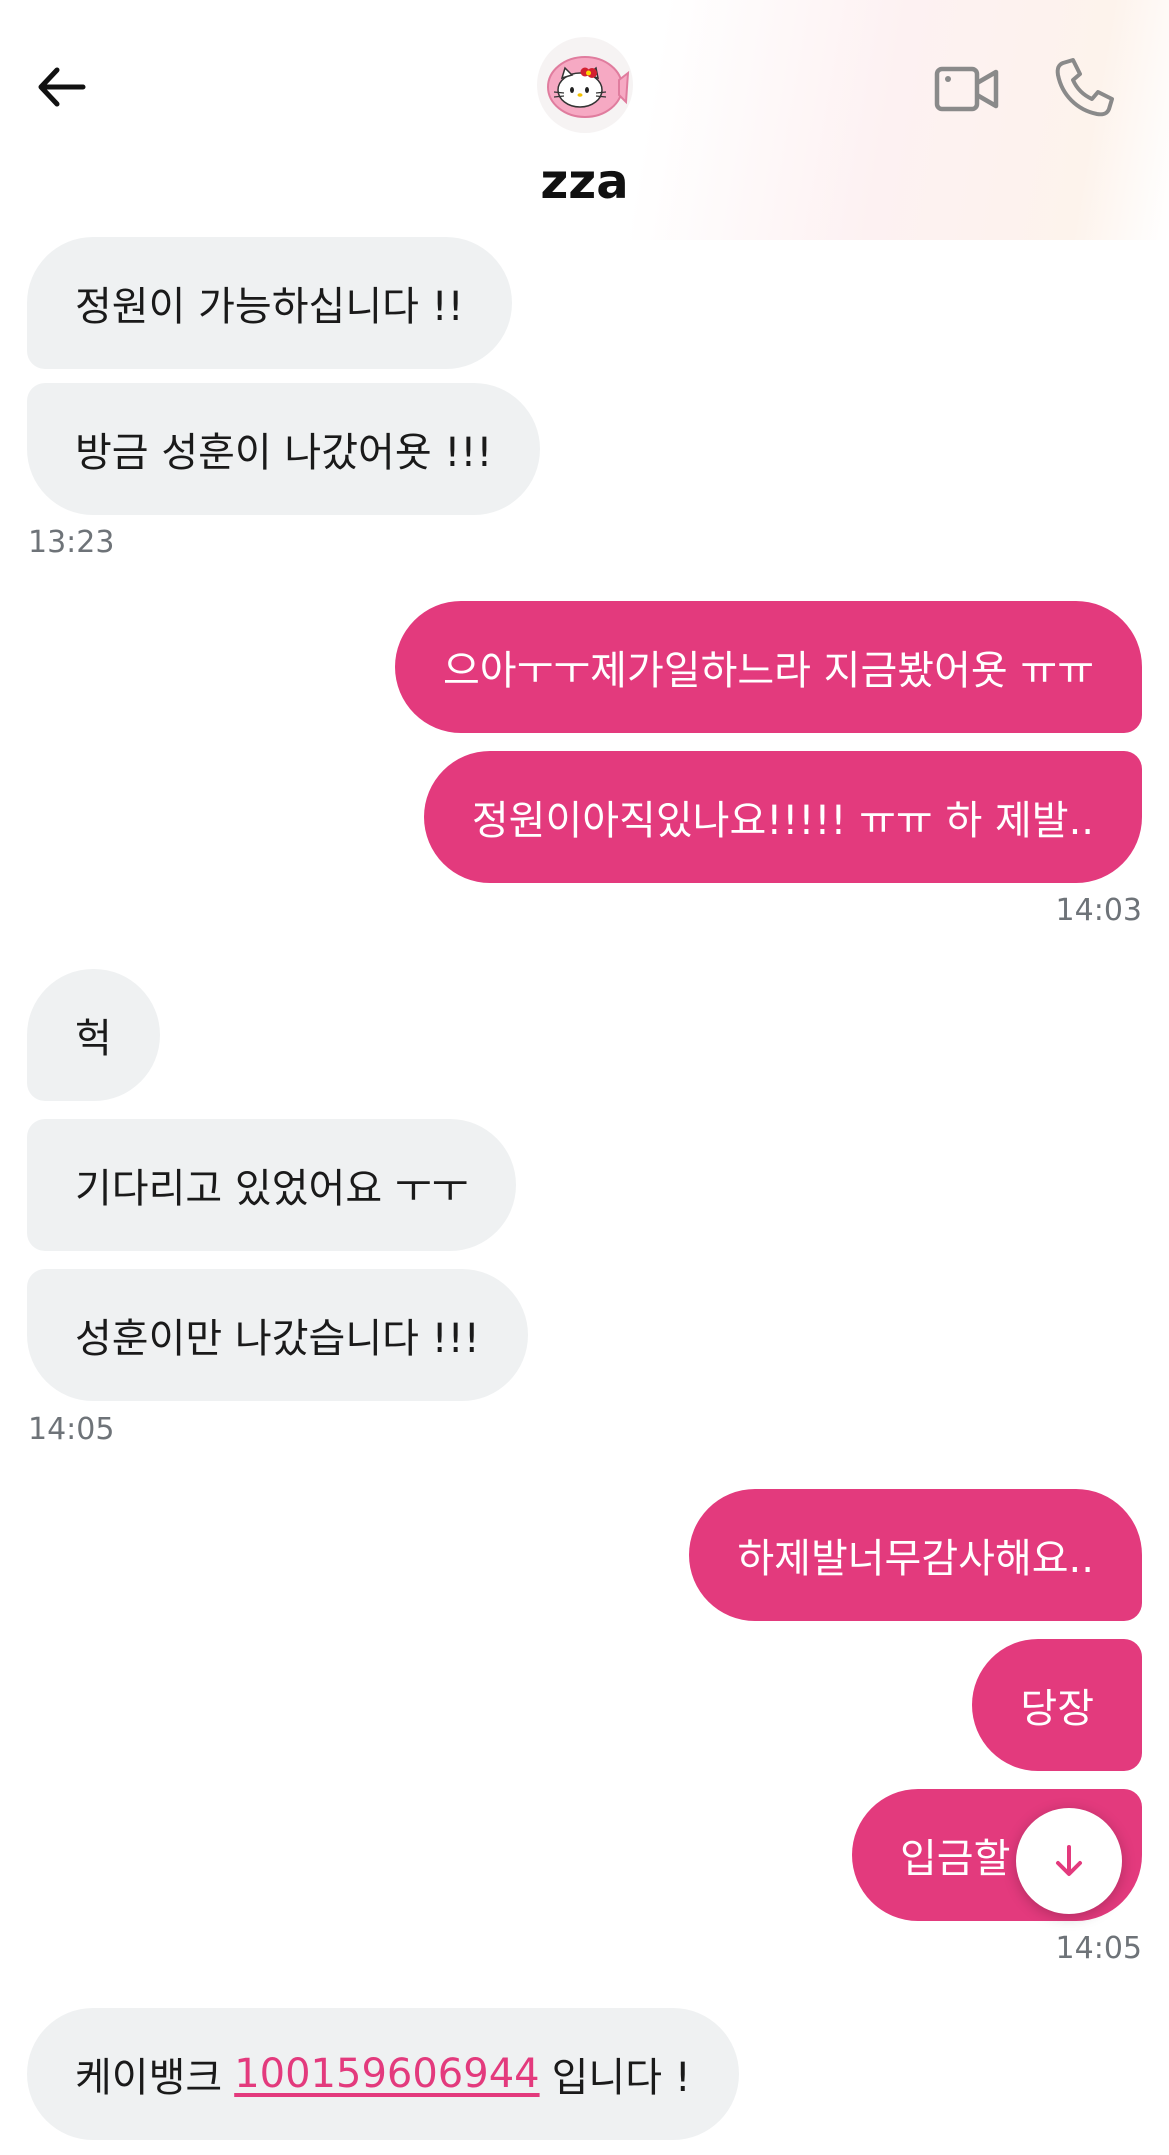  I want to click on message-text: 정원이 가능하십니다 !!, so click(269, 307).